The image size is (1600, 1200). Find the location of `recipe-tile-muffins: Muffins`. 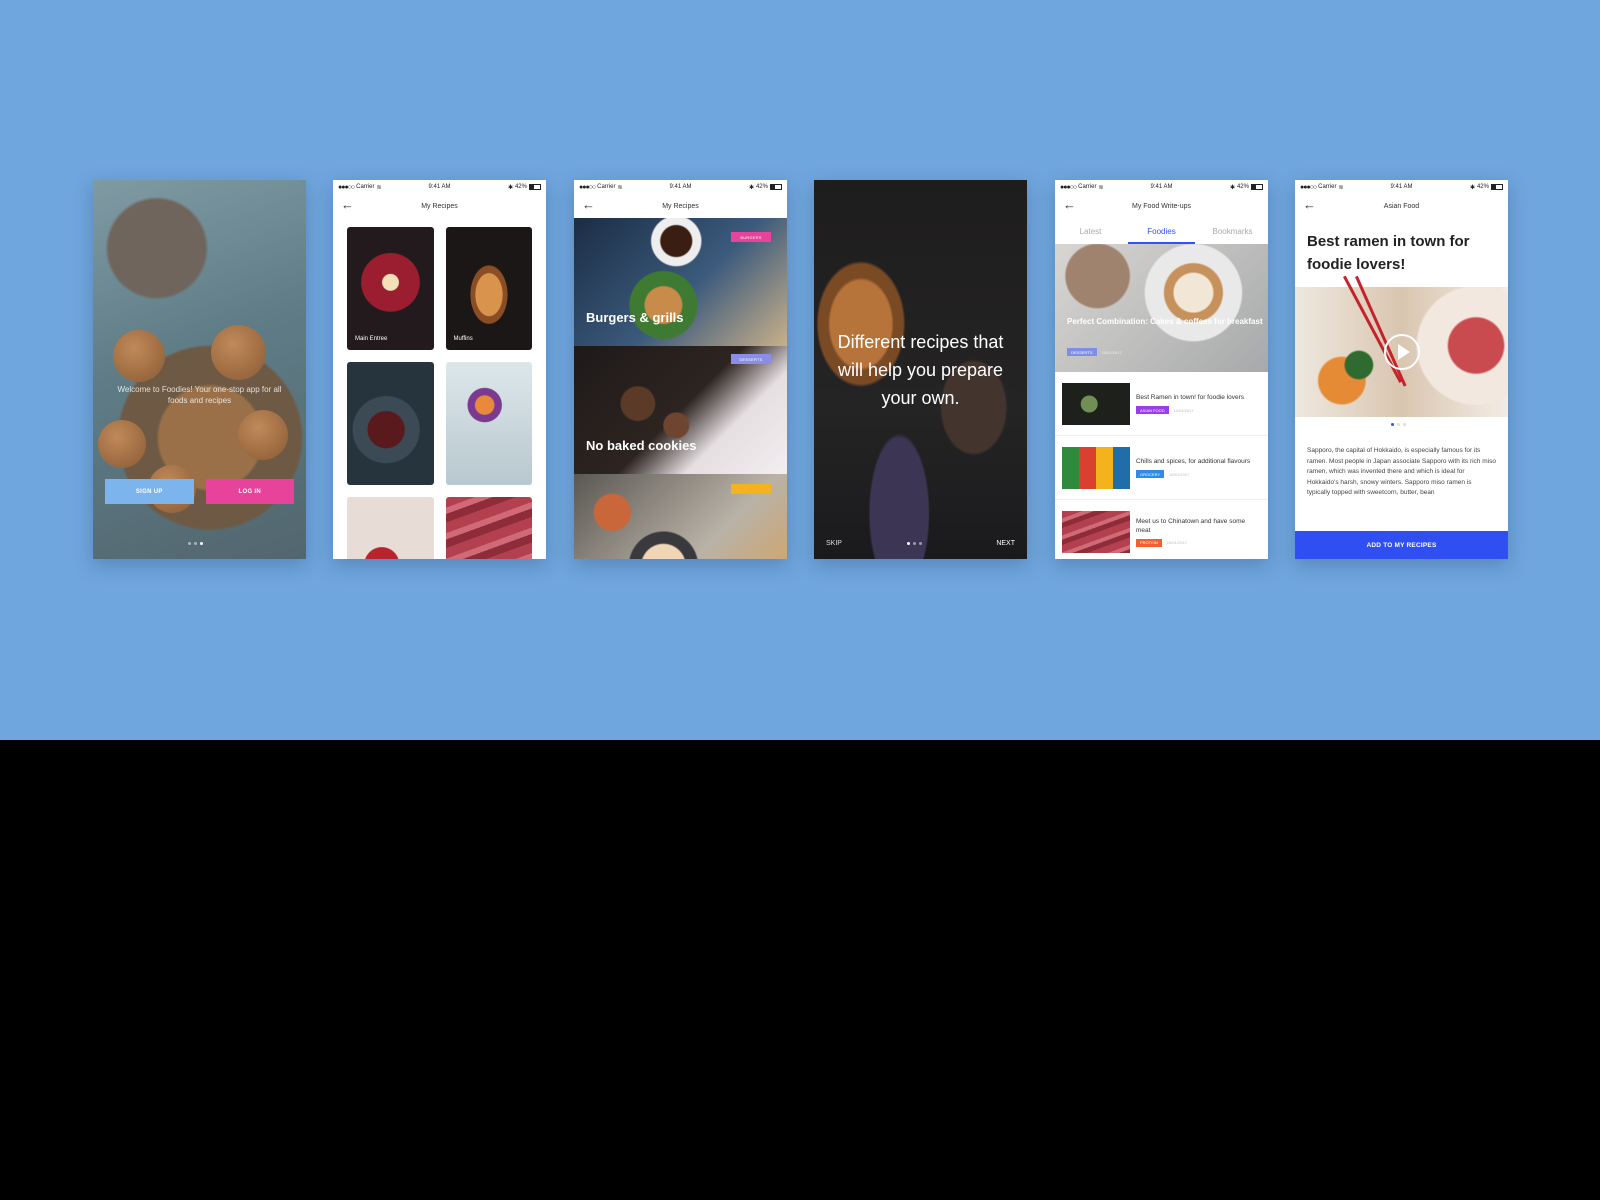

recipe-tile-muffins: Muffins is located at coordinates (488, 288).